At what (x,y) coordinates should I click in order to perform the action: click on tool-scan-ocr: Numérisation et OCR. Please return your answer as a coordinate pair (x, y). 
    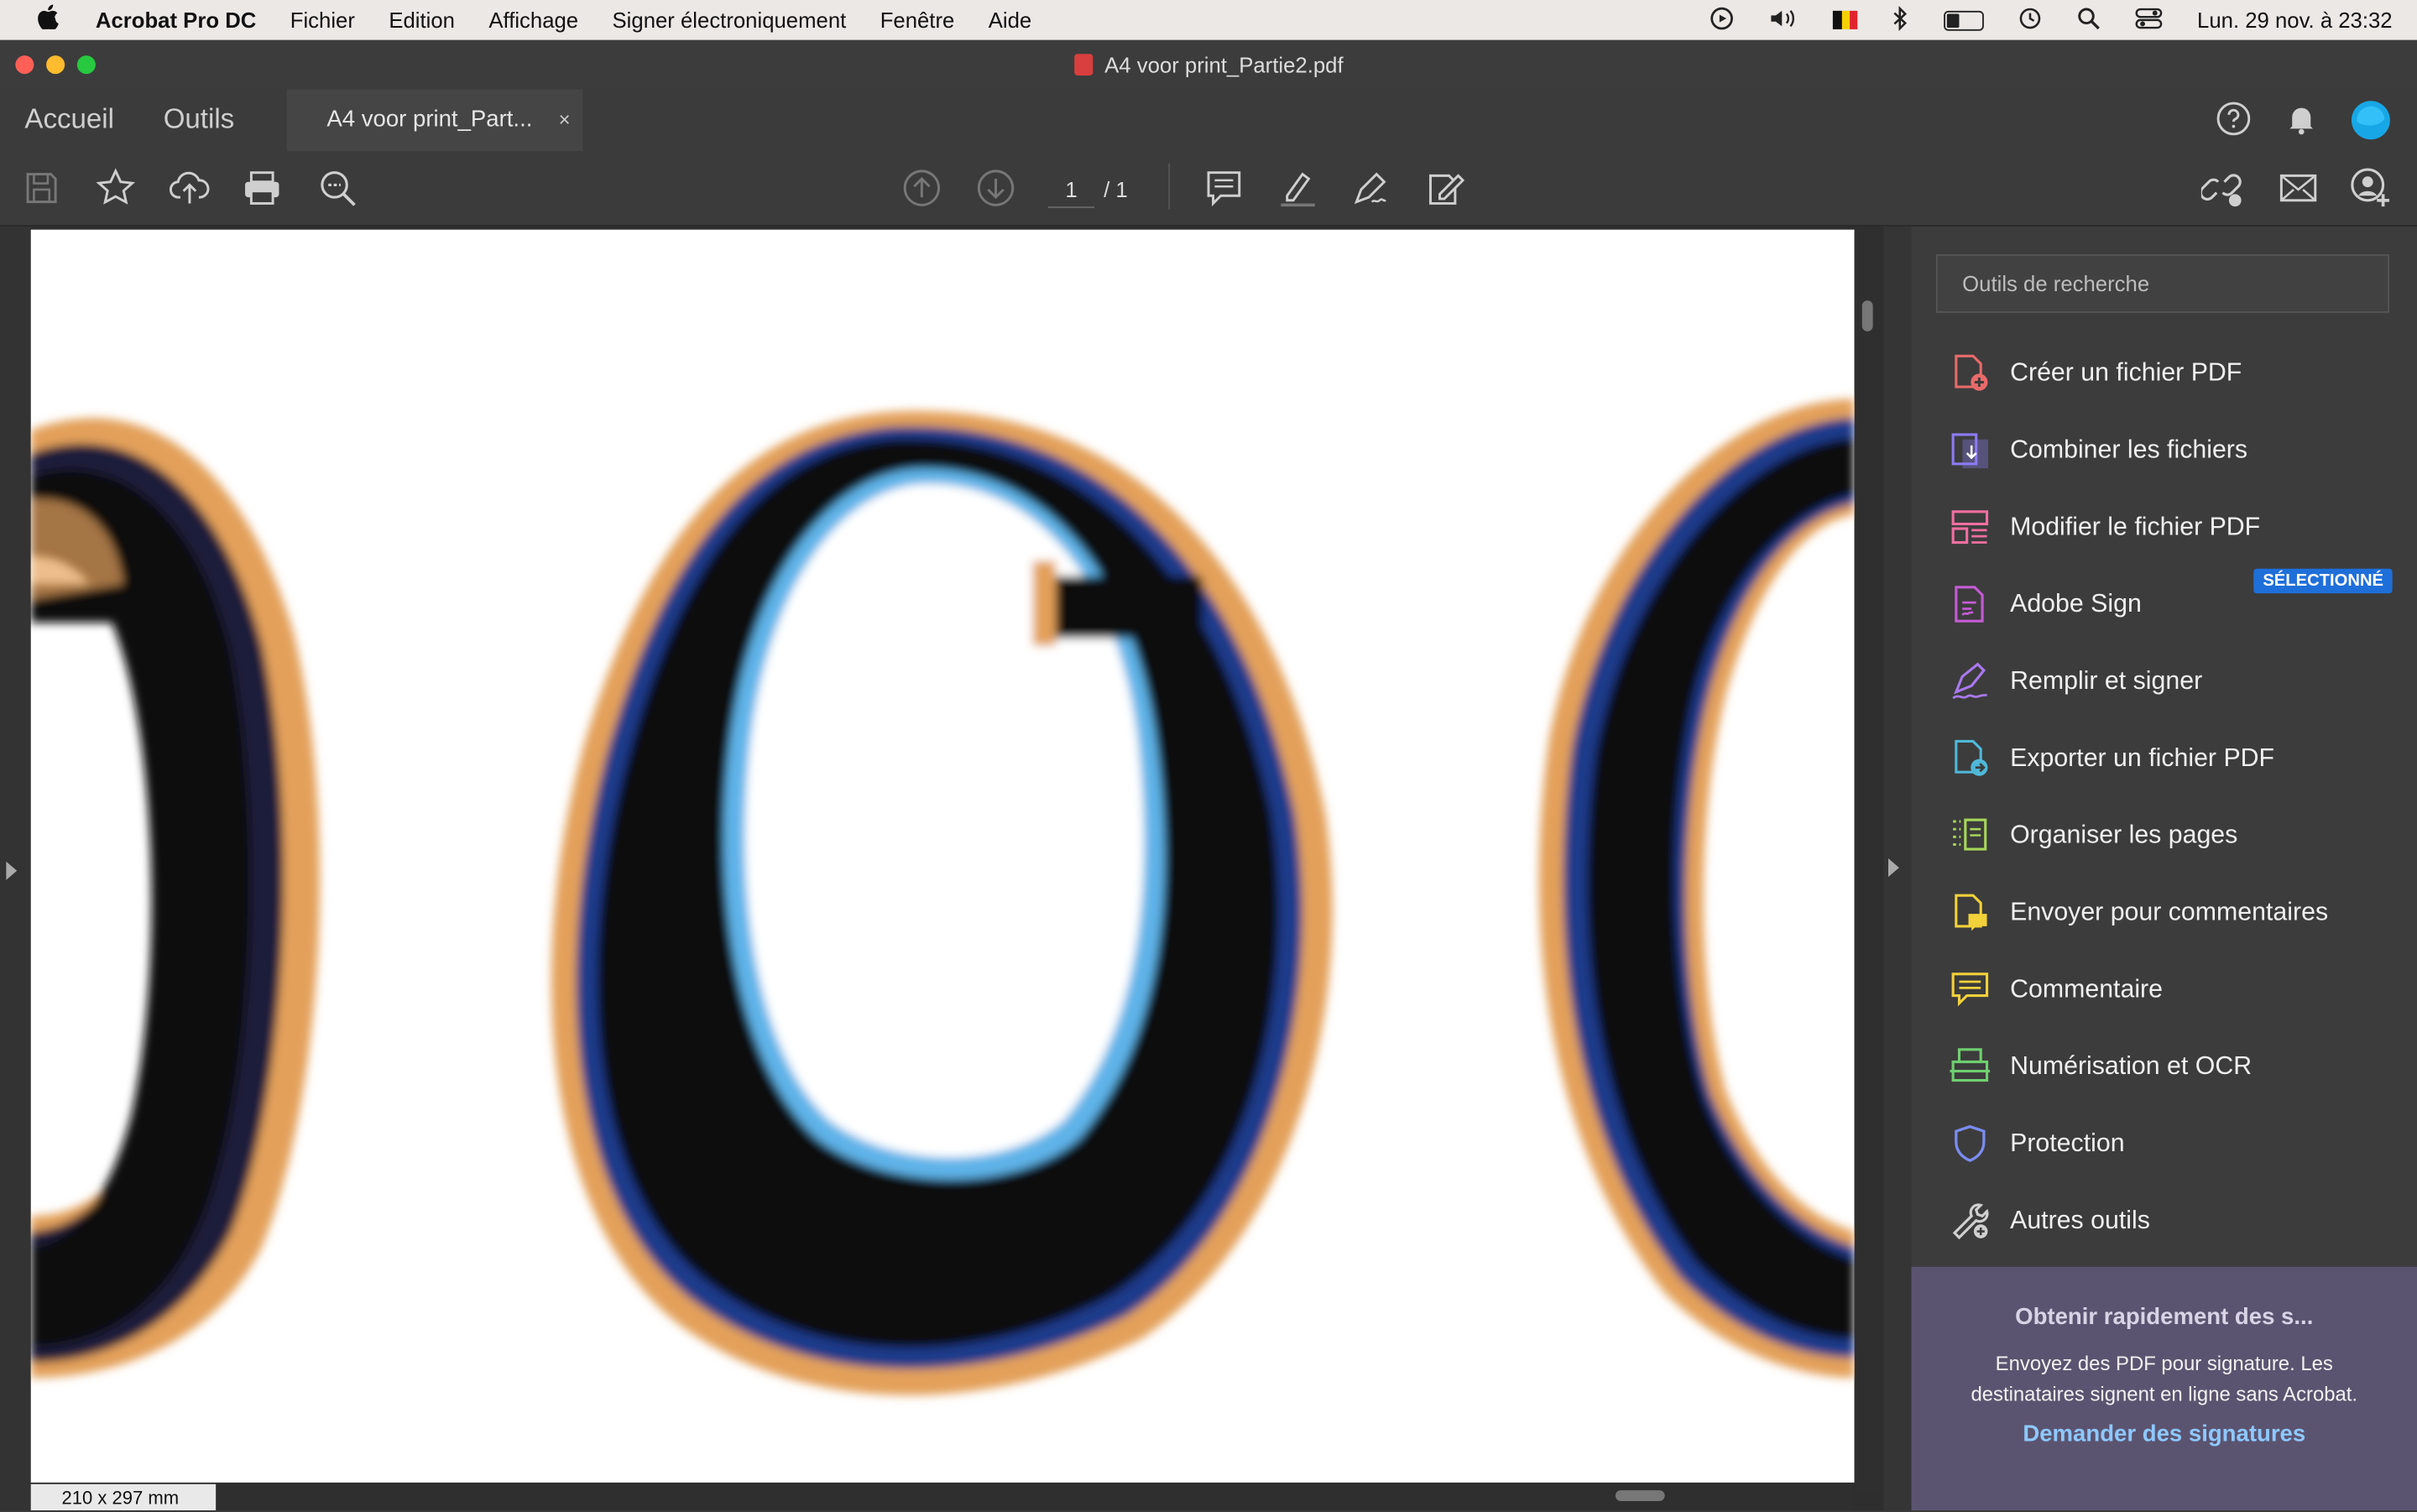
    Looking at the image, I should click on (2100, 1066).